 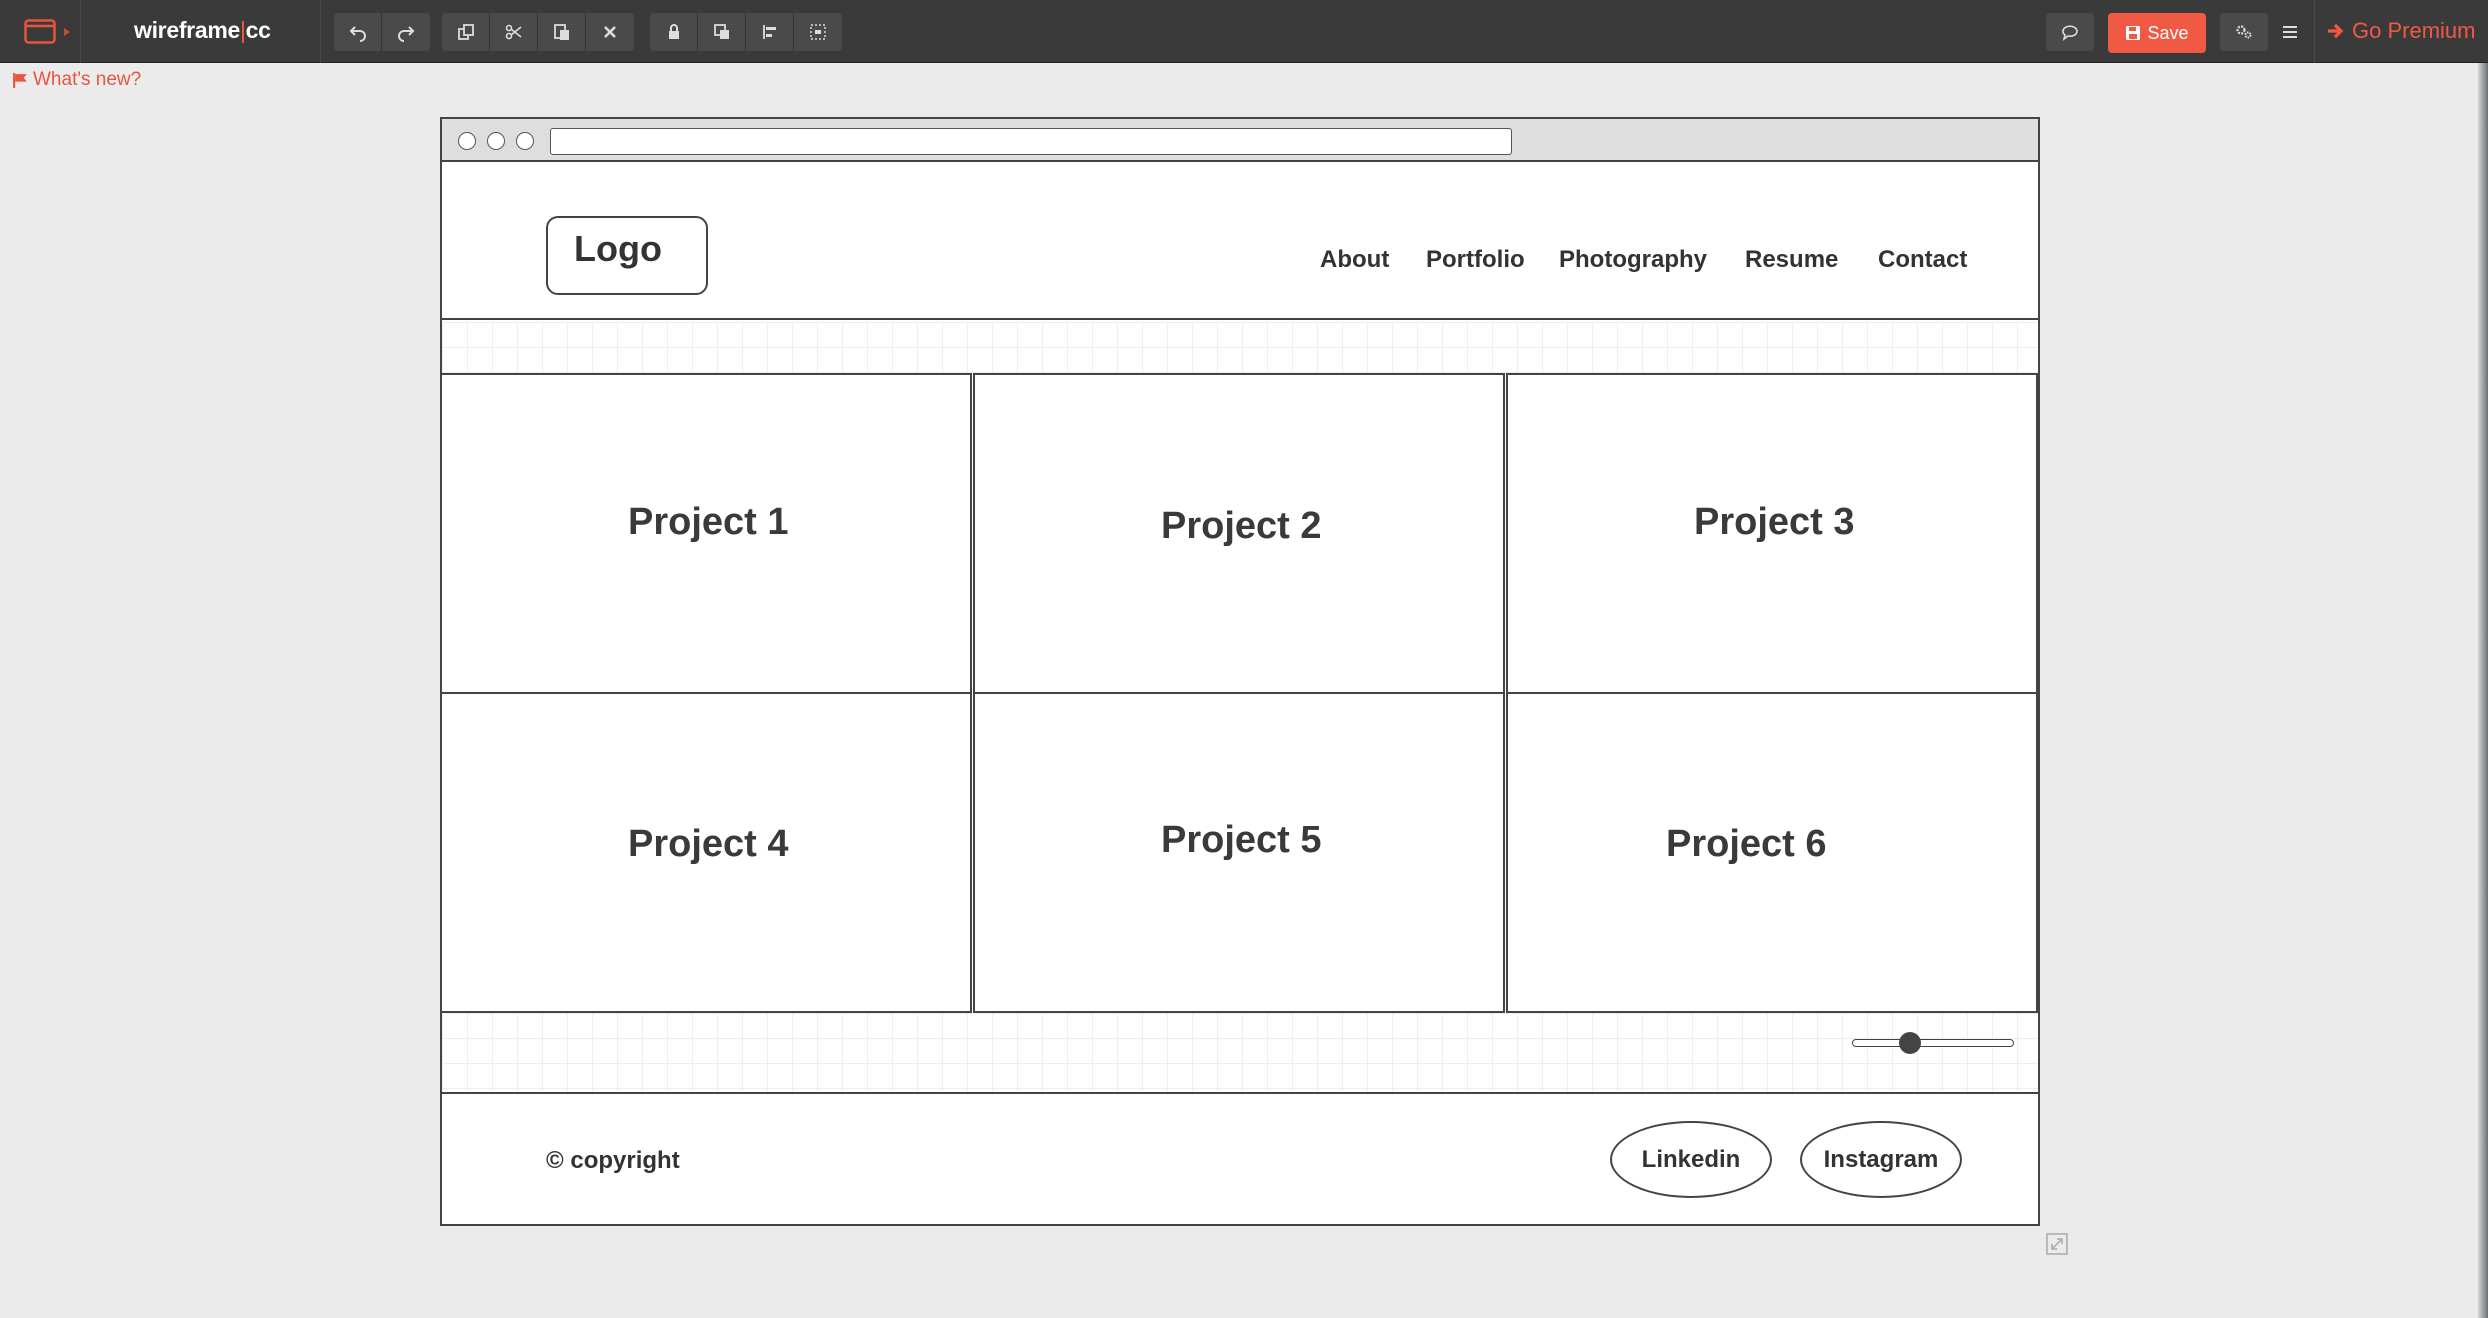 I want to click on site-logo-box: Logo, so click(x=627, y=255).